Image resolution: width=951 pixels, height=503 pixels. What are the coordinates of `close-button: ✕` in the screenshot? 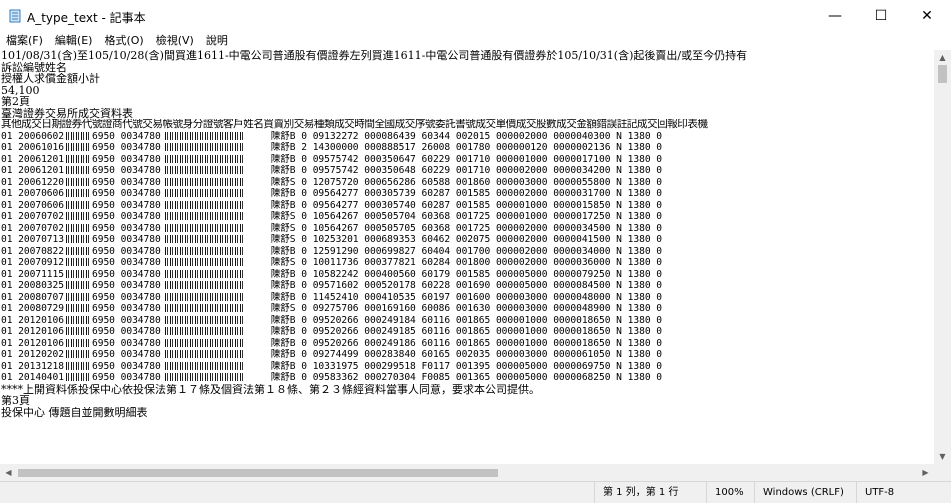 It's located at (927, 16).